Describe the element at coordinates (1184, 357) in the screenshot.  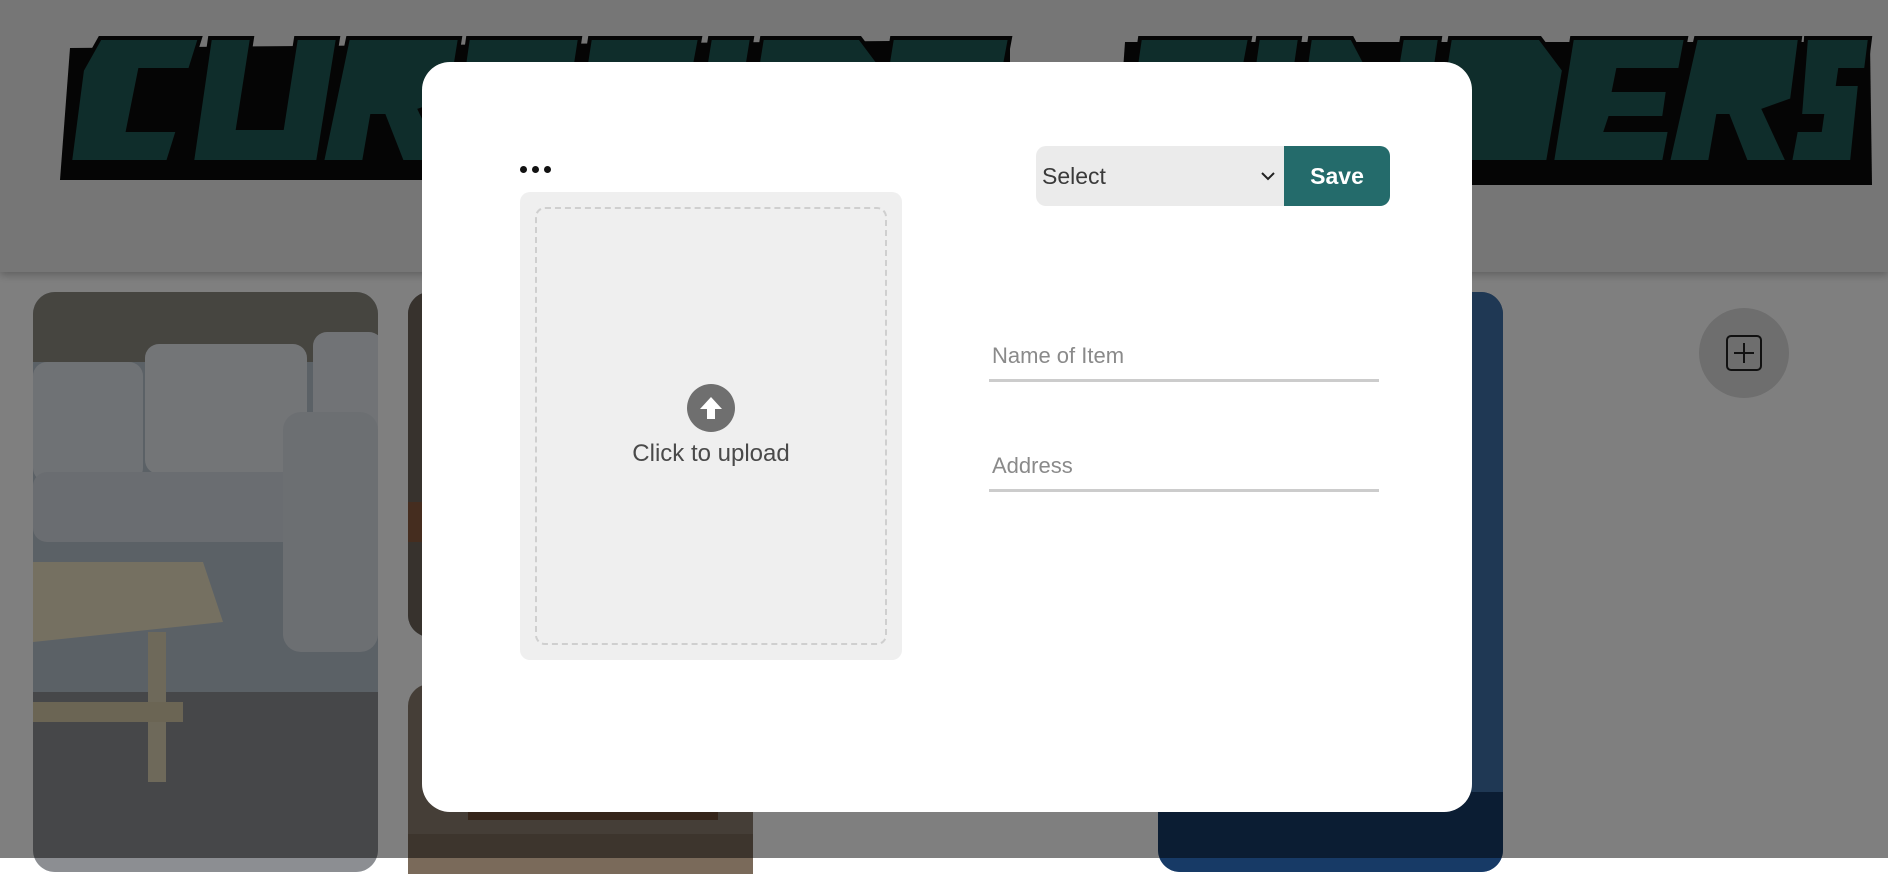
I see `item-name-input` at that location.